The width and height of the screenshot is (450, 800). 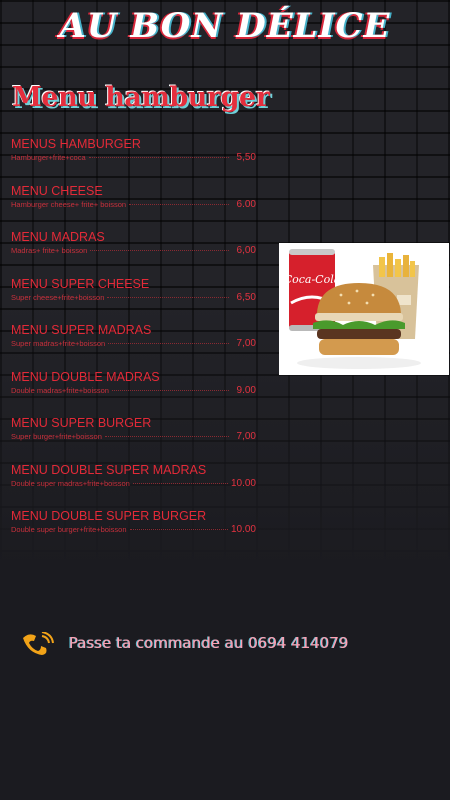 I want to click on menu-item-line: Madras+ frite+ boisson 6,00, so click(x=133, y=250).